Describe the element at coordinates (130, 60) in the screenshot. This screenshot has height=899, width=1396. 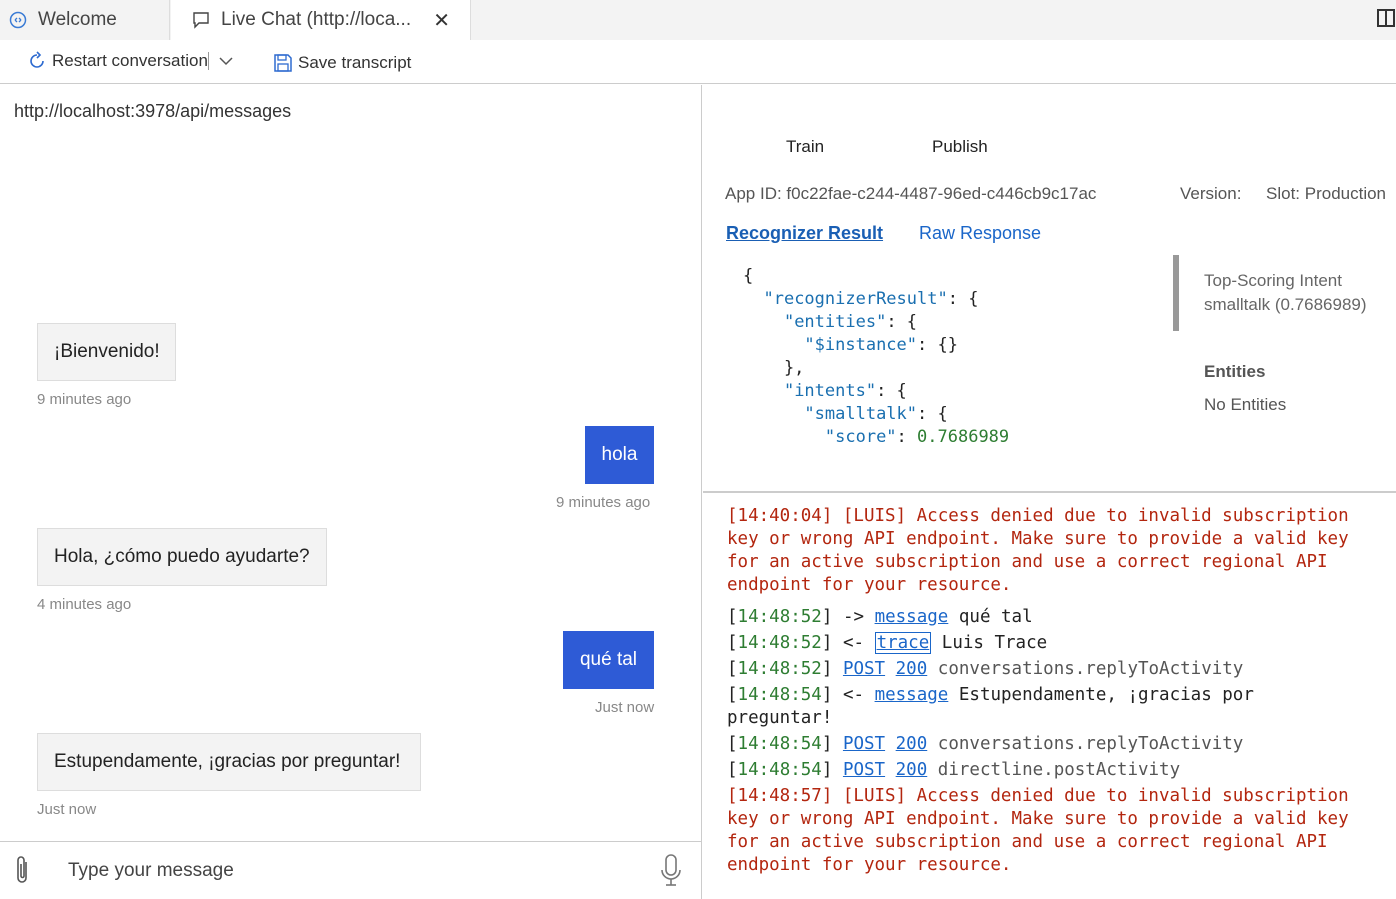
I see `restart-conversation-label: Restart conversation` at that location.